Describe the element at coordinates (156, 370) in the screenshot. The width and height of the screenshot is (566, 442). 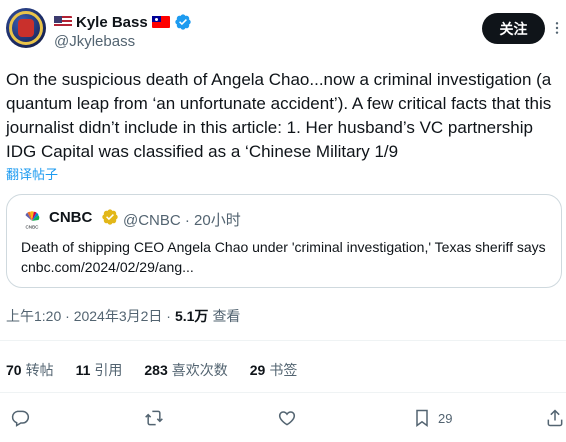
I see `stat-num: 283` at that location.